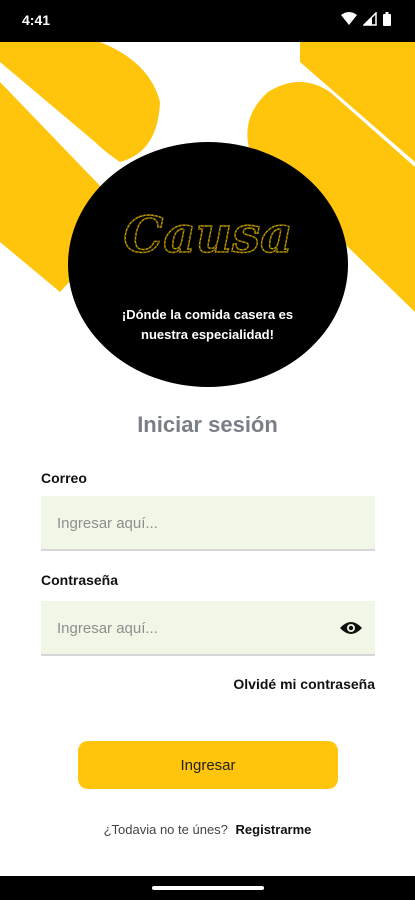 This screenshot has width=415, height=900. I want to click on logo: Causa Causa, so click(207, 237).